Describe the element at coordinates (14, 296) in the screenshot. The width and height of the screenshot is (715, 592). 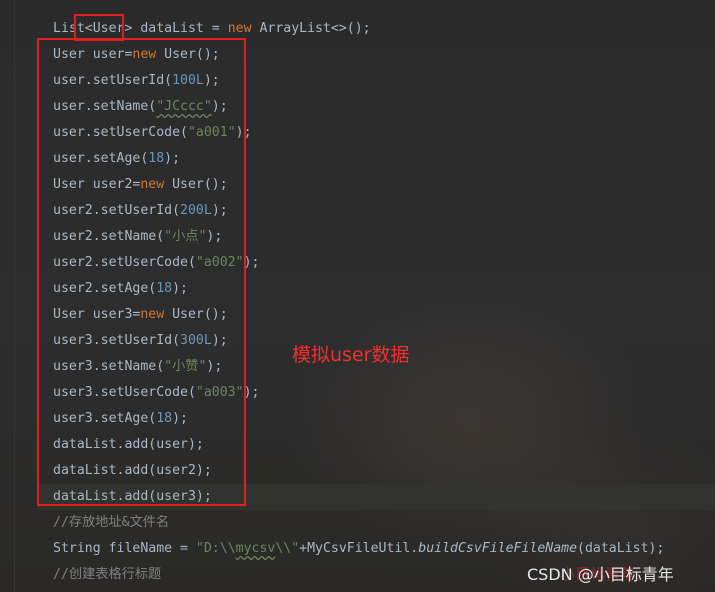
I see `gutter-divider` at that location.